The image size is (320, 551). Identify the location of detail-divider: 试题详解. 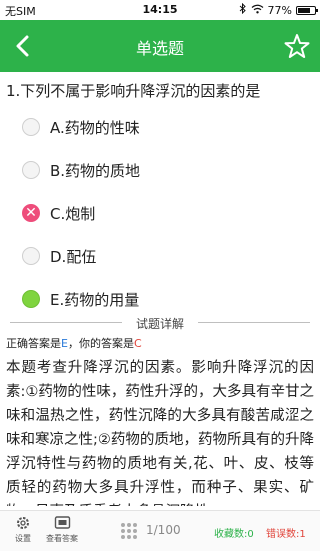
(160, 323).